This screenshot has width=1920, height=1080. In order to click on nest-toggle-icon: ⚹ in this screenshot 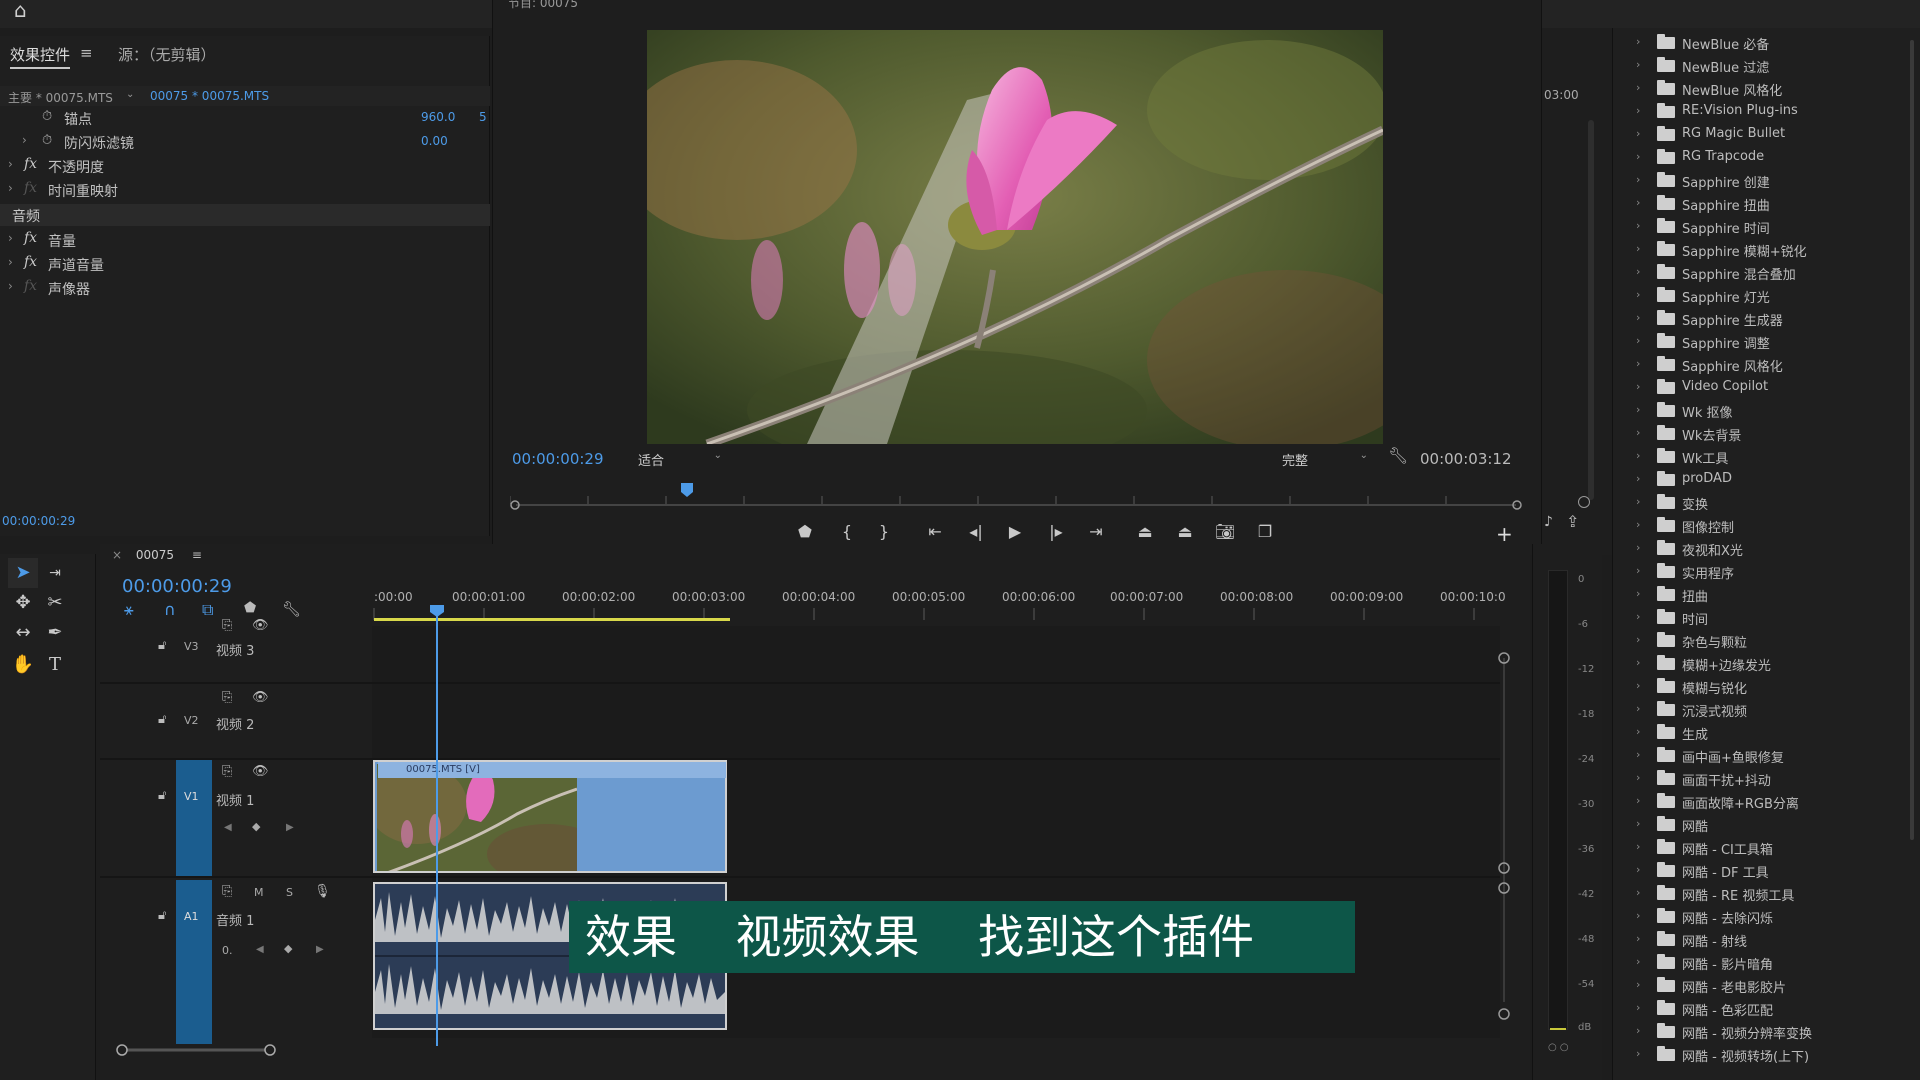, I will do `click(129, 610)`.